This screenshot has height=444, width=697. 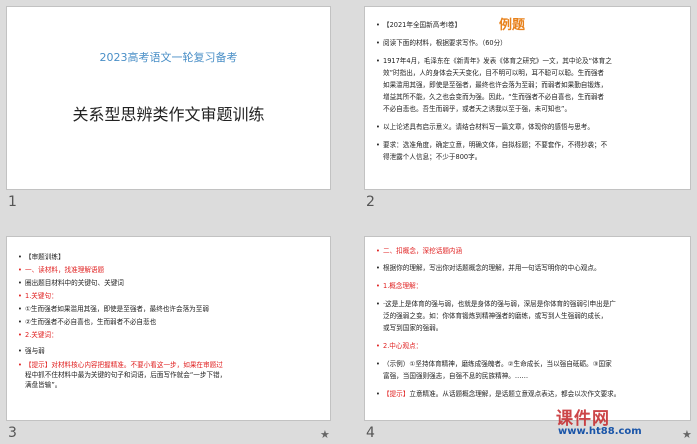 What do you see at coordinates (419, 251) in the screenshot?
I see `section-heading: 二、扣概念，深挖话题内涵` at bounding box center [419, 251].